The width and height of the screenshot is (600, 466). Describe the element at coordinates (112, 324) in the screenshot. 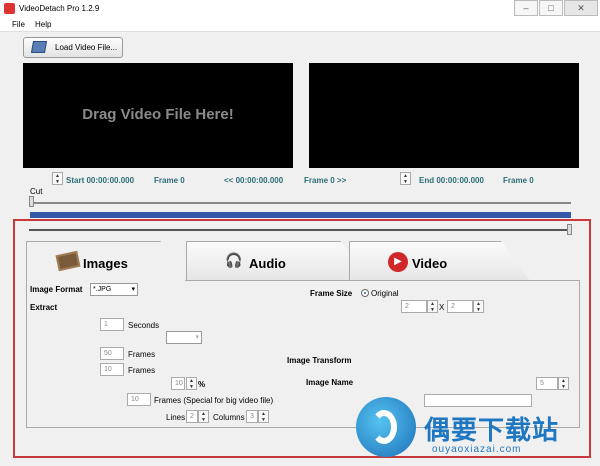

I see `seconds-input: 1` at that location.